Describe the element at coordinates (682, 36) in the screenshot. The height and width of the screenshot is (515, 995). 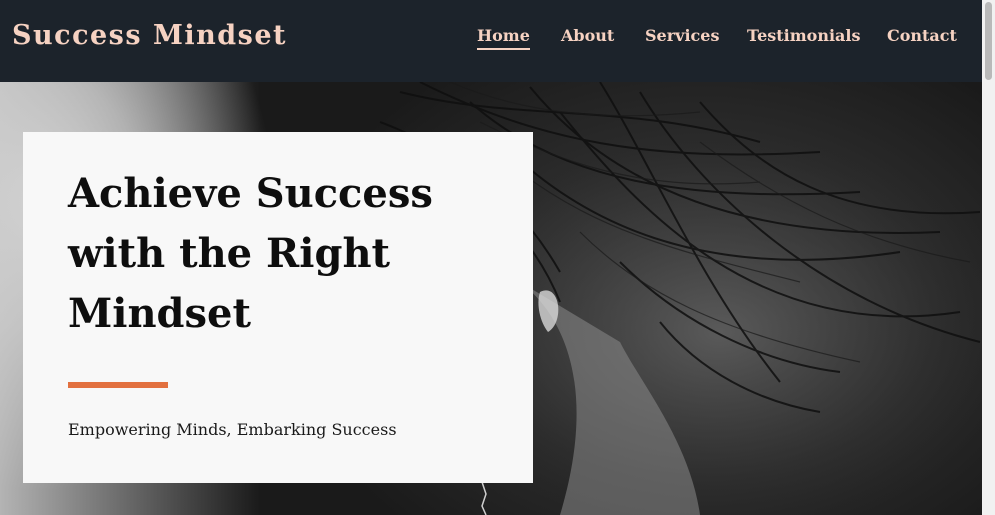
I see `nav-link-services: Services` at that location.